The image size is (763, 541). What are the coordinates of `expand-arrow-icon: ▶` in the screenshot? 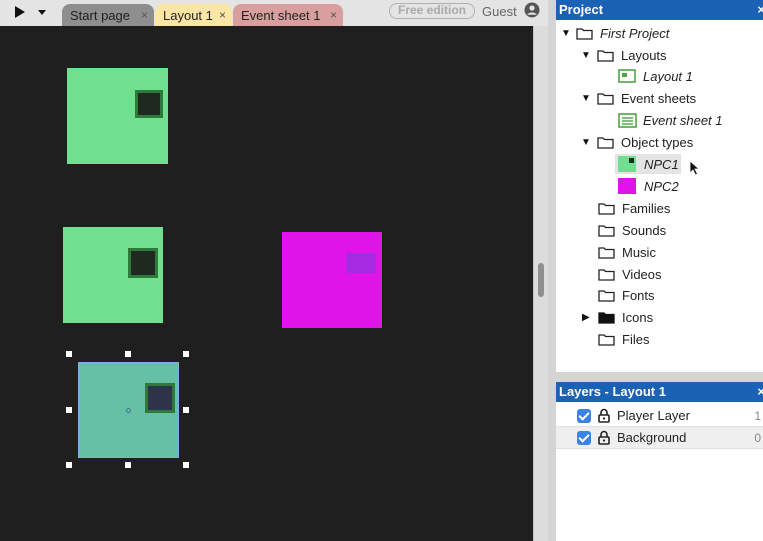 It's located at (590, 317).